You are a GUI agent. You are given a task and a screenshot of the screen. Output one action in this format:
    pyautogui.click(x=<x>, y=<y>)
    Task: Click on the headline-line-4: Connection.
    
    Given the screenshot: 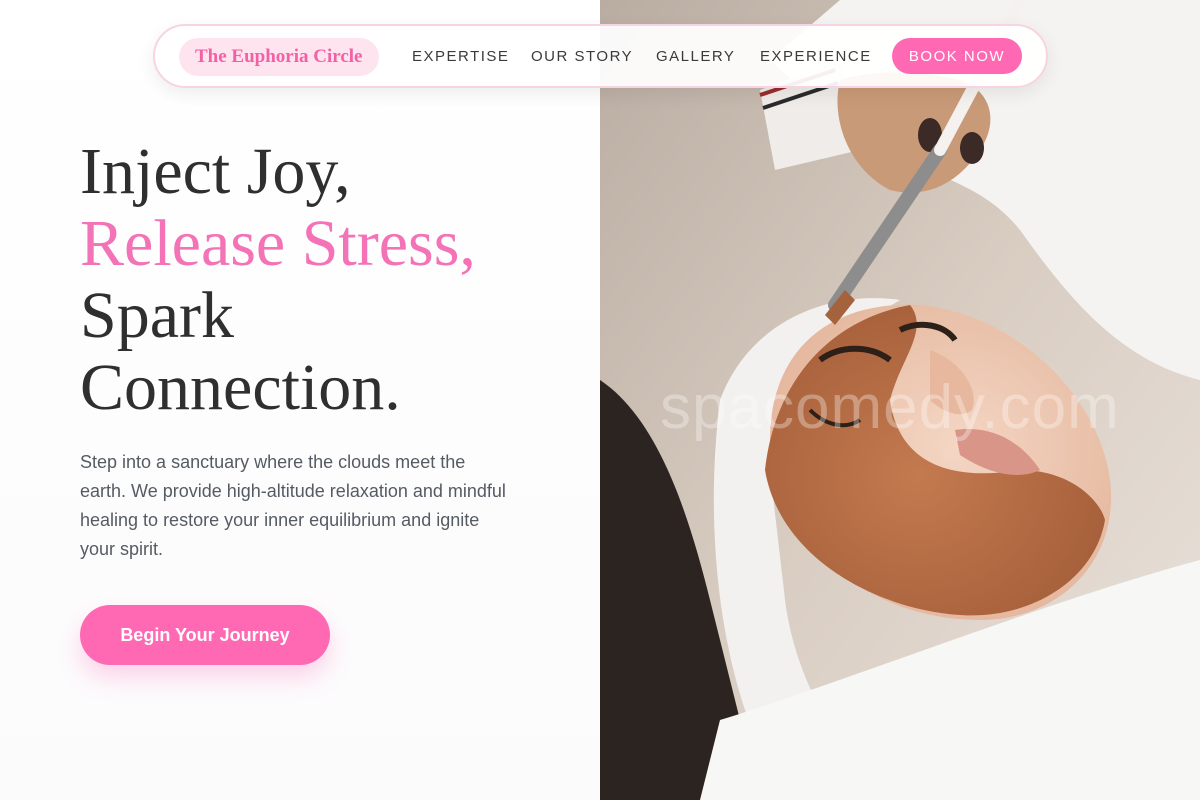 What is the action you would take?
    pyautogui.click(x=240, y=387)
    